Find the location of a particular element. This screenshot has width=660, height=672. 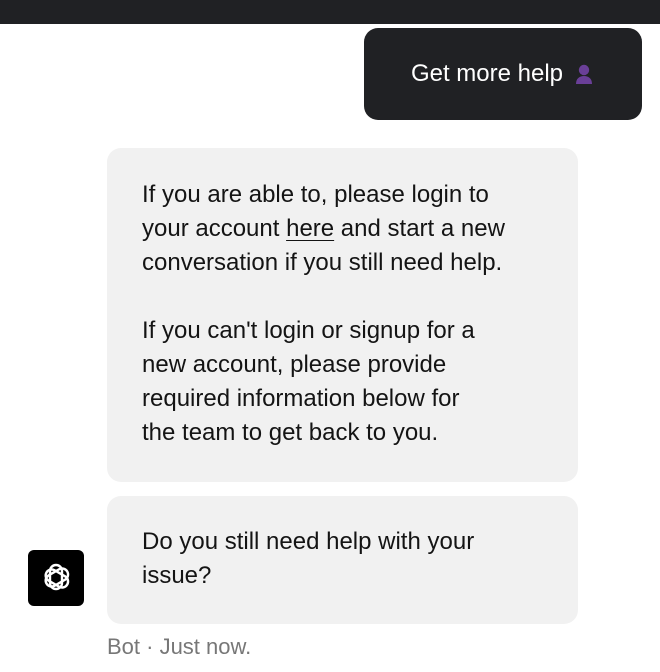

person-icon is located at coordinates (584, 74).